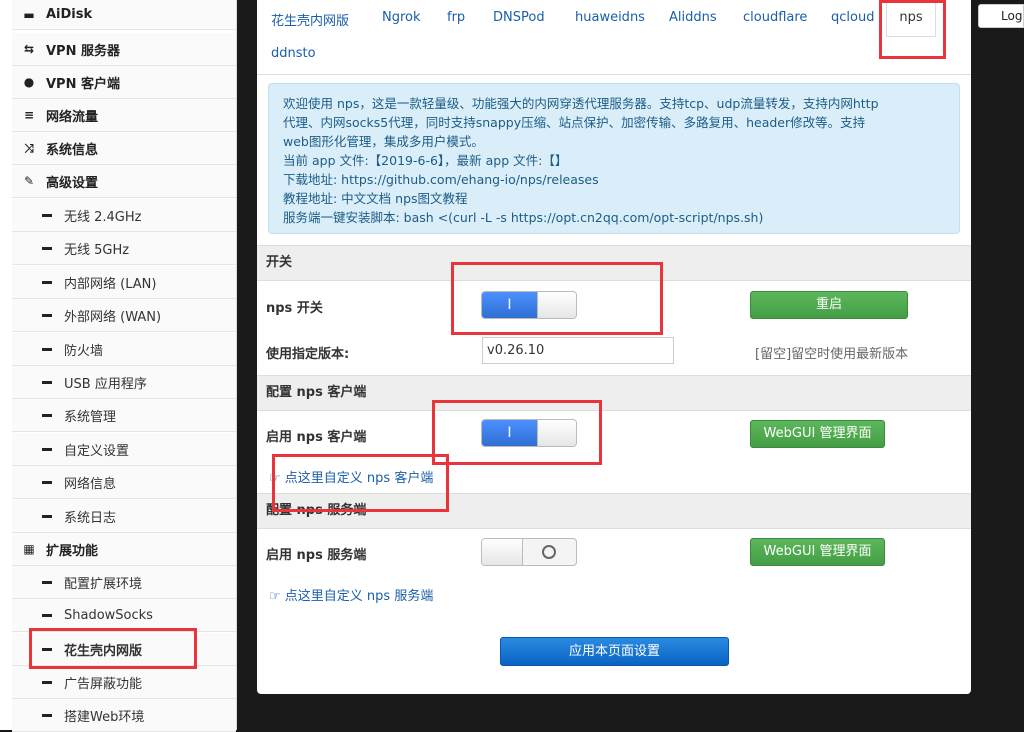 This screenshot has width=1024, height=732. Describe the element at coordinates (124, 715) in the screenshot. I see `sidebar-item-webenv: 搭建Web环境` at that location.